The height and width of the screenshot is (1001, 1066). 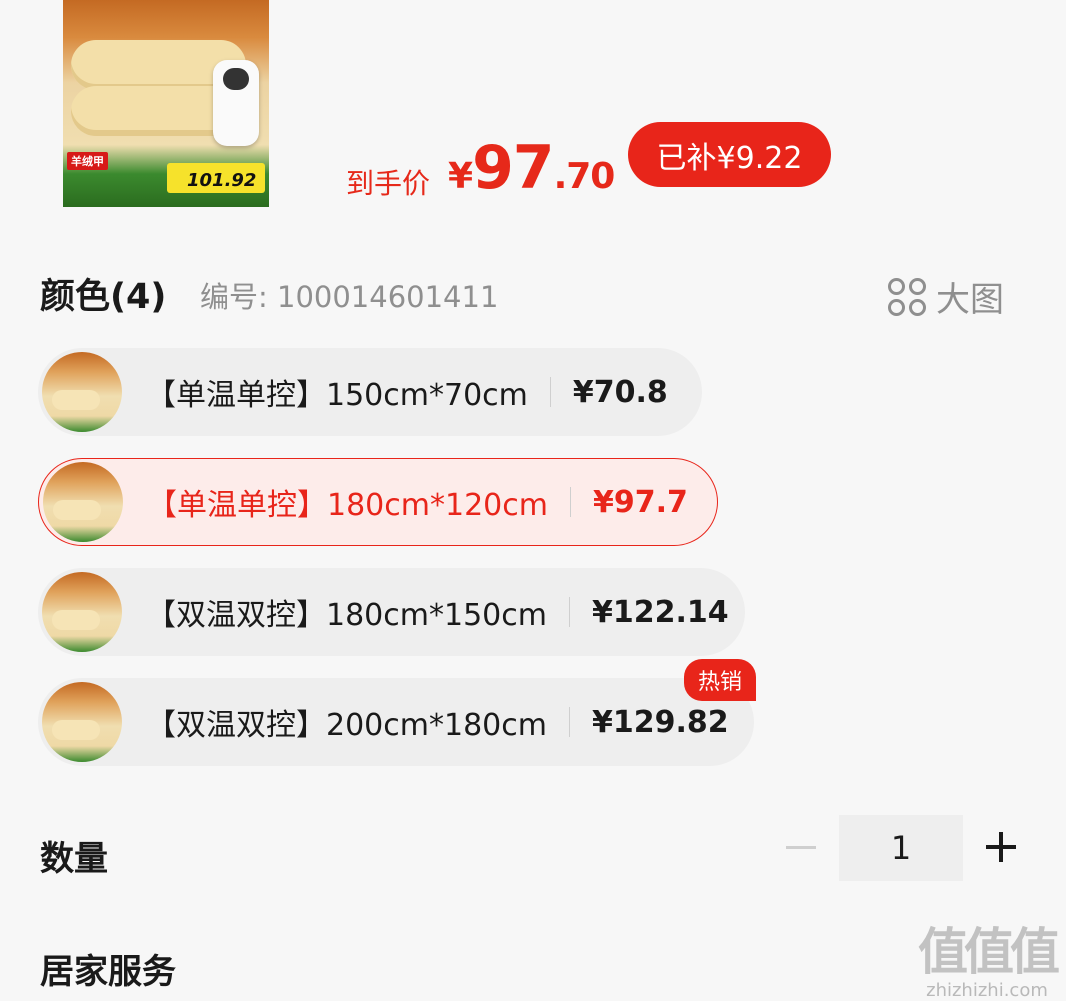 What do you see at coordinates (347, 505) in the screenshot?
I see `option-label: 【单温单控】180cm*120cm` at bounding box center [347, 505].